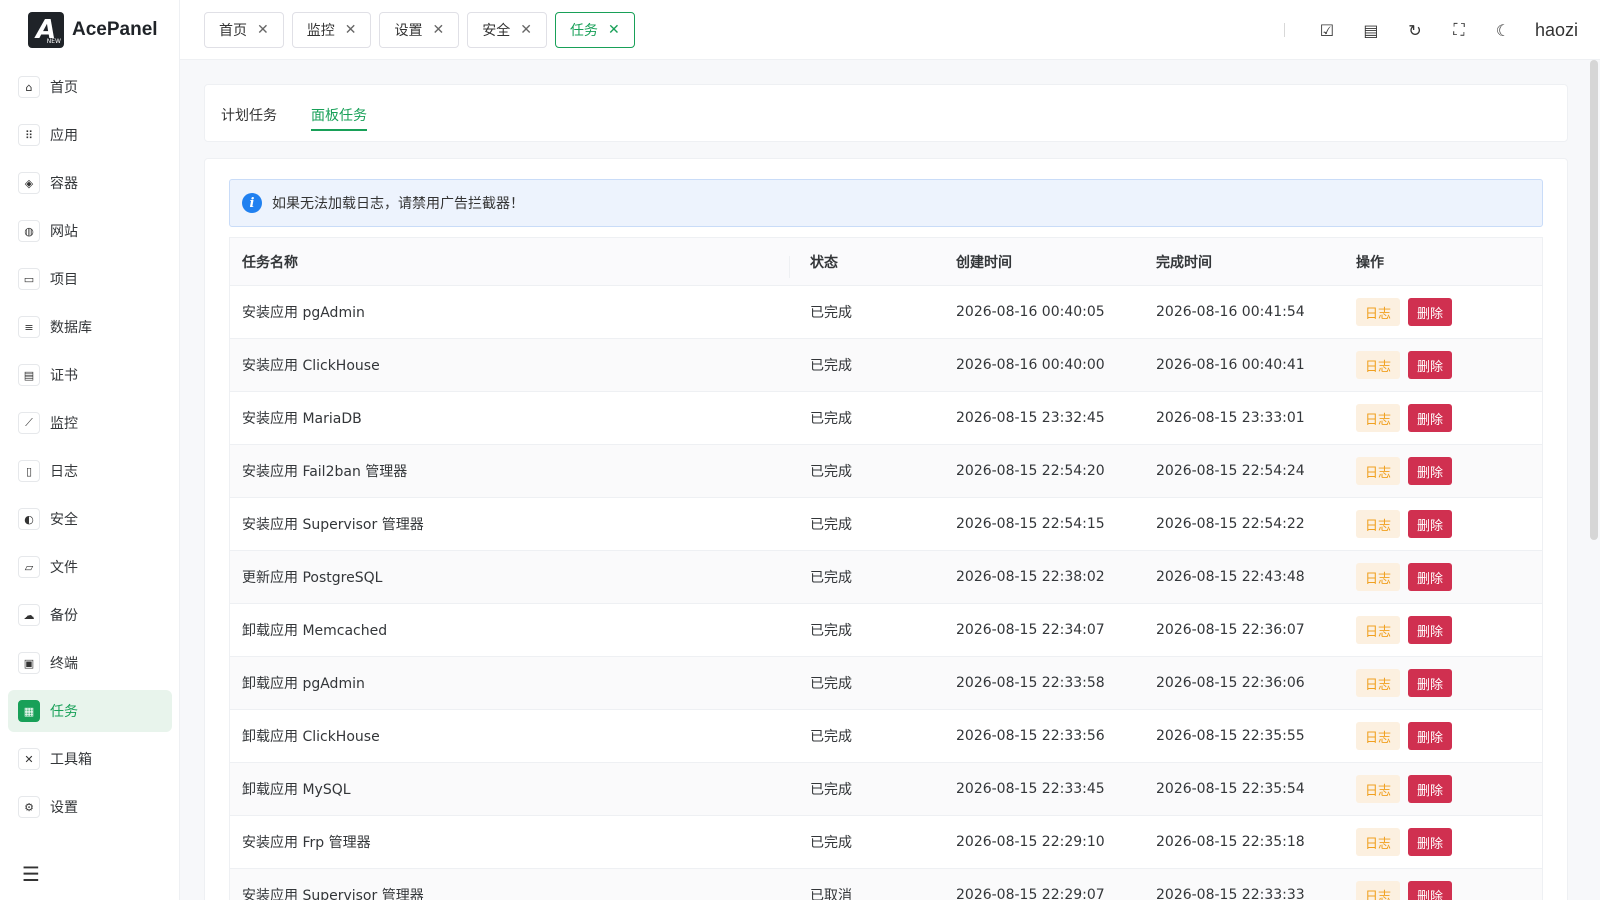 Image resolution: width=1600 pixels, height=900 pixels. Describe the element at coordinates (1327, 30) in the screenshot. I see `checkbox-task-icon: ☑` at that location.